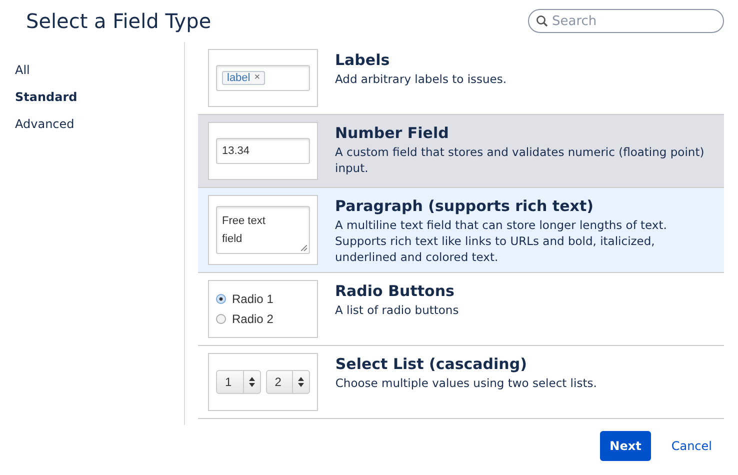  I want to click on sidebar-item: Advanced, so click(44, 124).